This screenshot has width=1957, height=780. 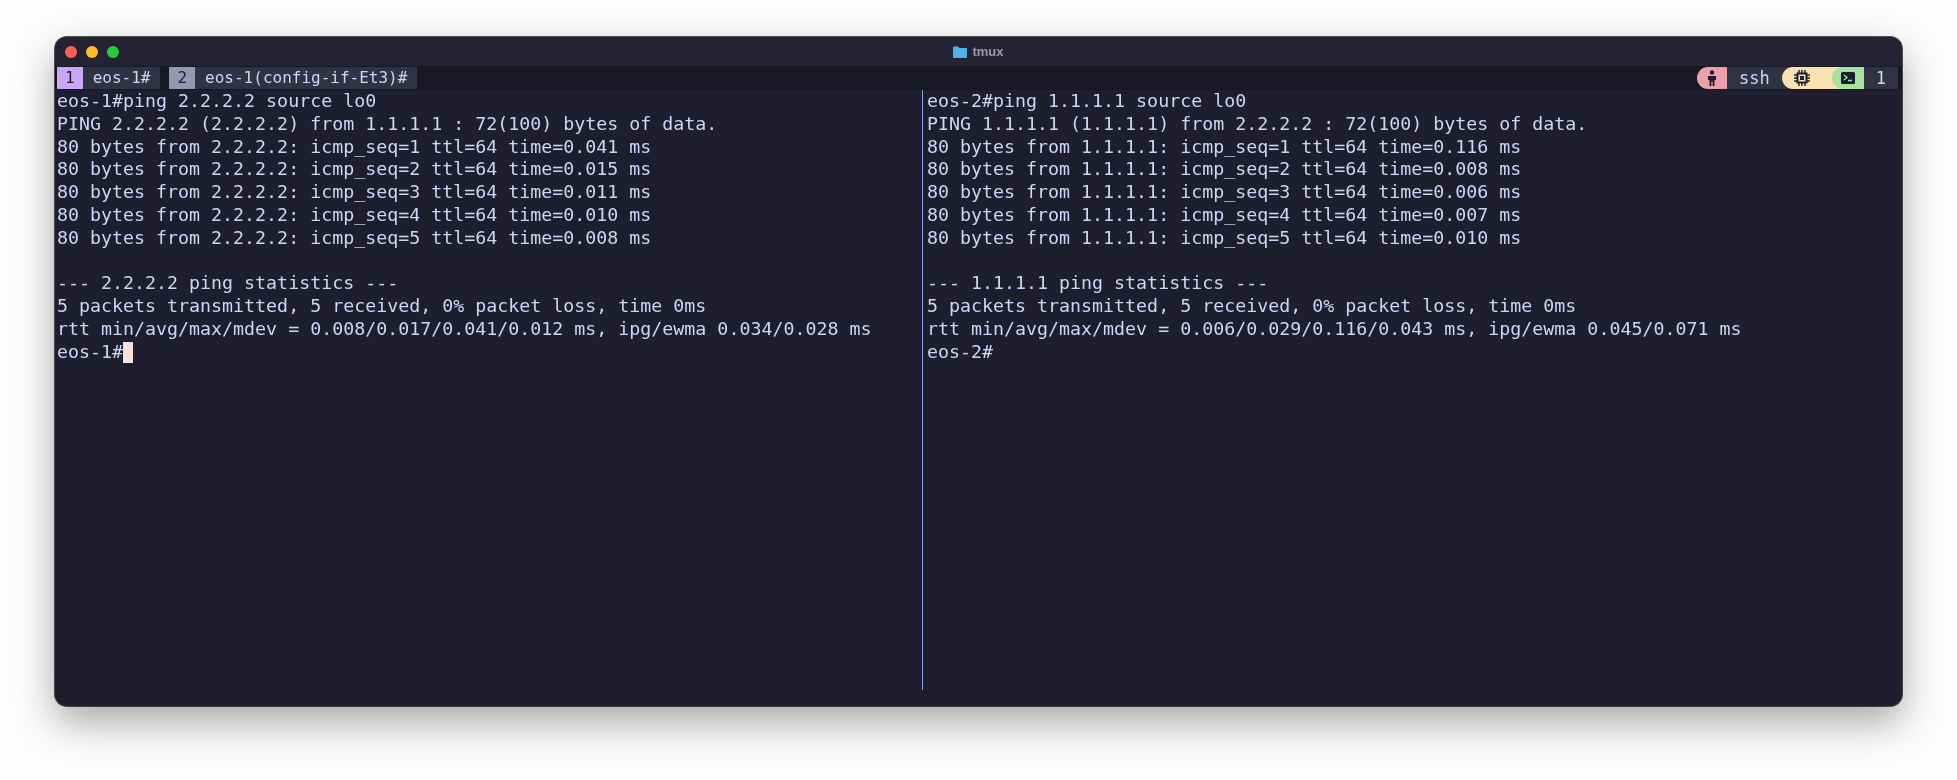 I want to click on terminal-line: 80 bytes from 1.1.1.1: icmp_seq=2 ttl=64 time=0.008 ms, so click(x=1224, y=170).